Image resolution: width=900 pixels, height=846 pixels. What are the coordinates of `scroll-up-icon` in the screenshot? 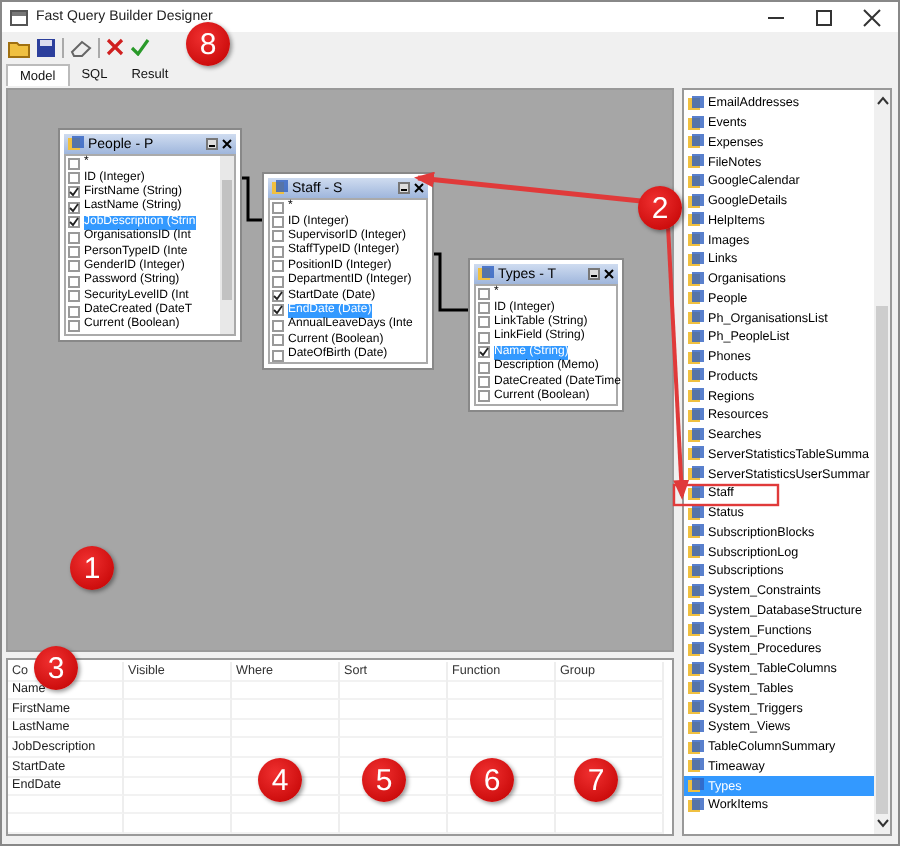 It's located at (882, 101).